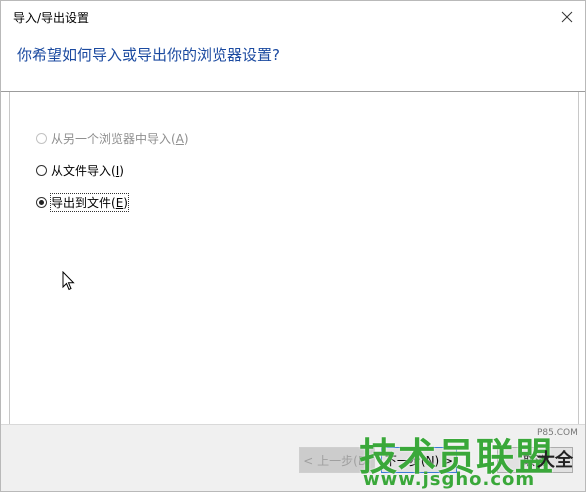  Describe the element at coordinates (89, 202) in the screenshot. I see `option-label: 导出到文件(E)` at that location.